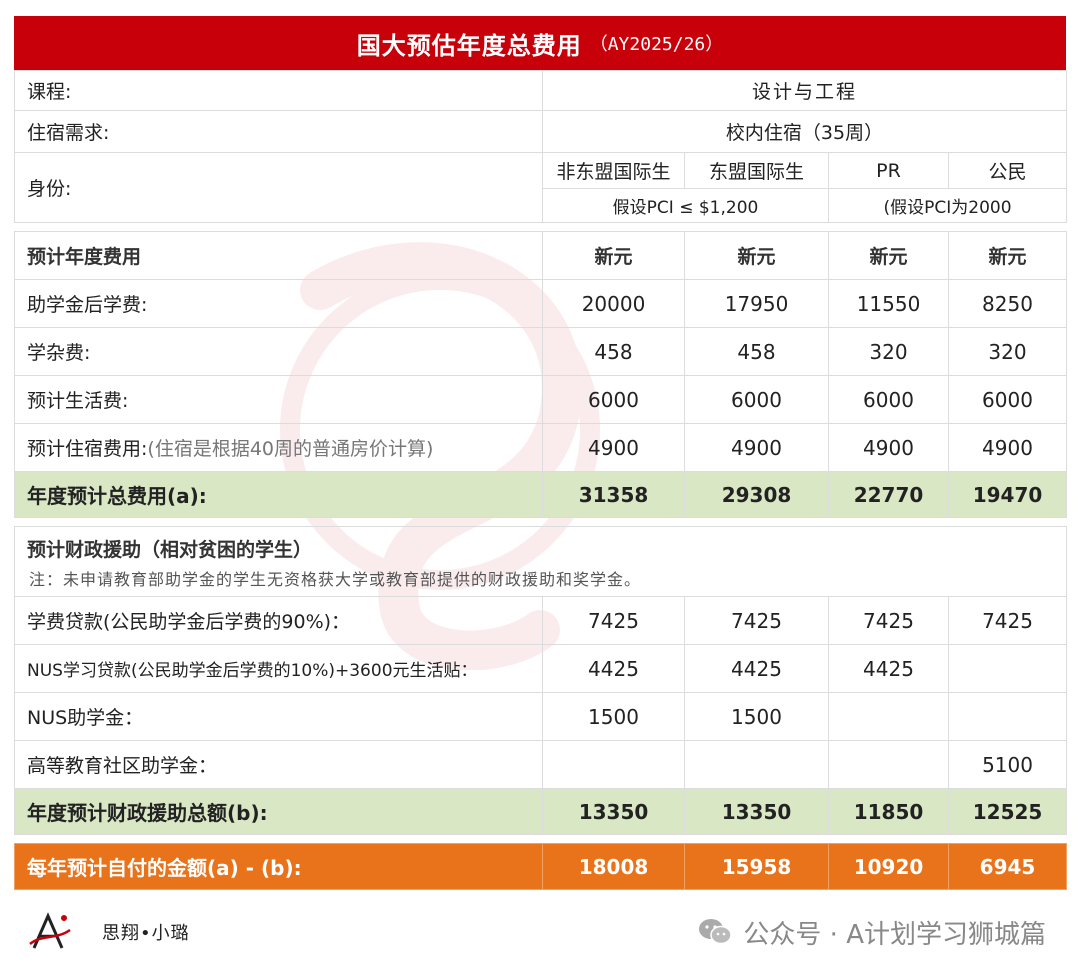 This screenshot has height=970, width=1080. What do you see at coordinates (278, 303) in the screenshot?
I see `row-label: 助学金后学费:` at bounding box center [278, 303].